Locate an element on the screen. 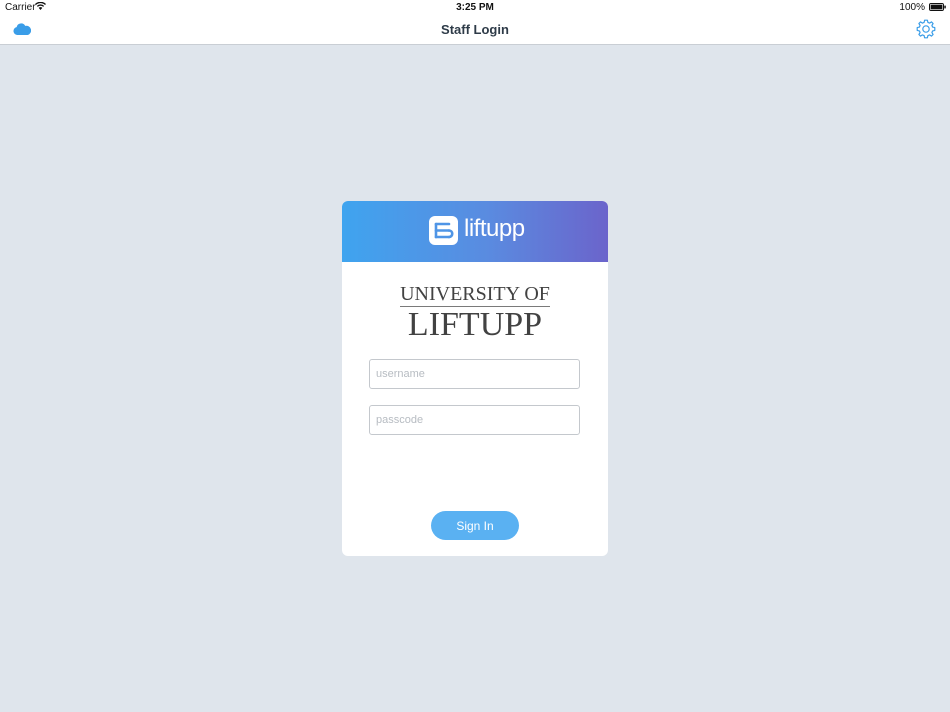  username-field is located at coordinates (474, 374).